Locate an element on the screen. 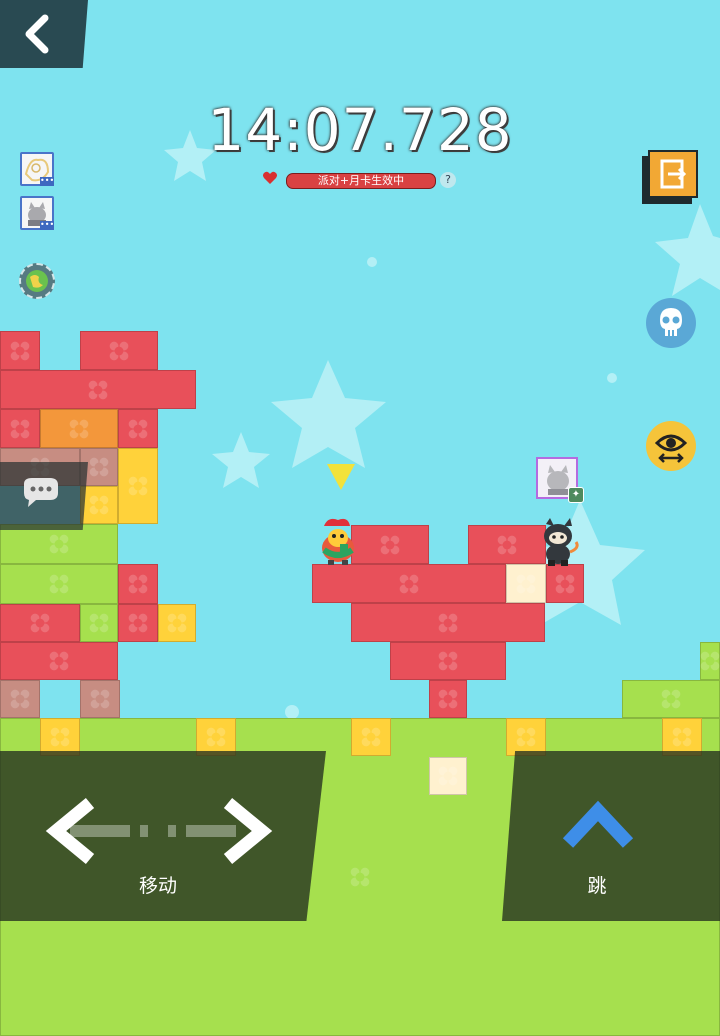 The width and height of the screenshot is (720, 1036). jump-label: 跳 is located at coordinates (597, 886).